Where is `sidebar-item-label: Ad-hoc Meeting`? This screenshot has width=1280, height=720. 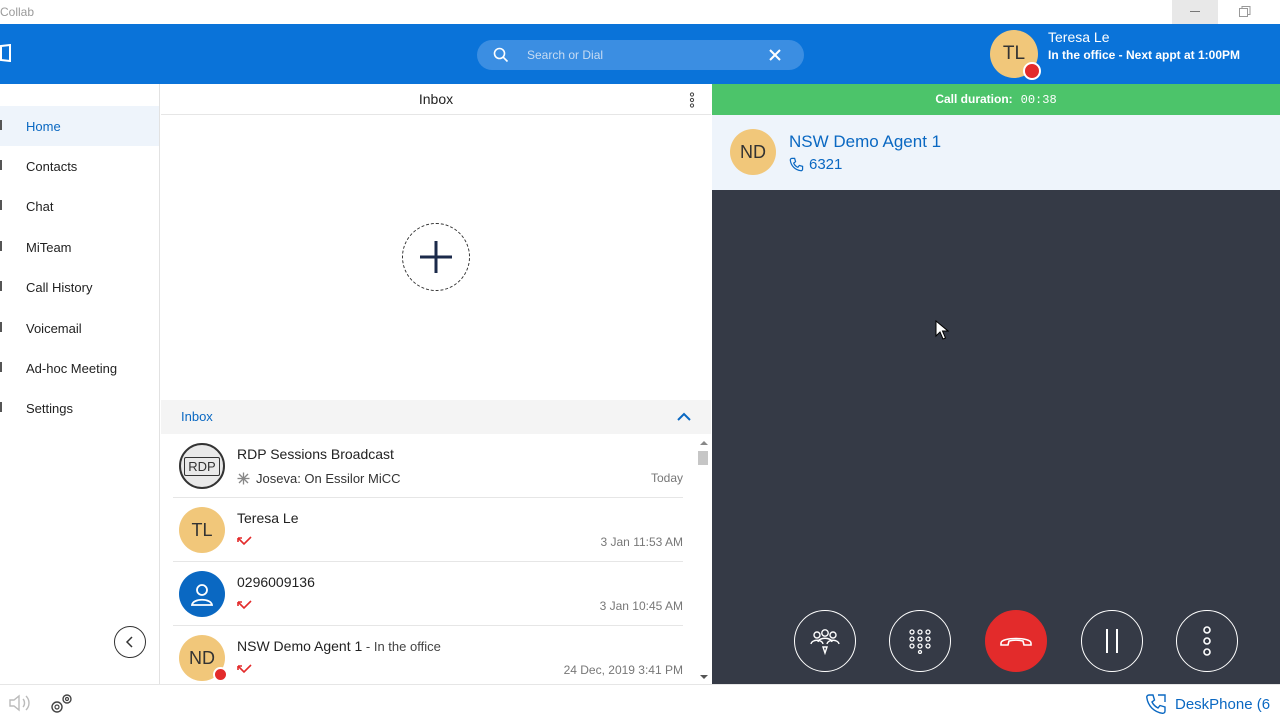
sidebar-item-label: Ad-hoc Meeting is located at coordinates (72, 368).